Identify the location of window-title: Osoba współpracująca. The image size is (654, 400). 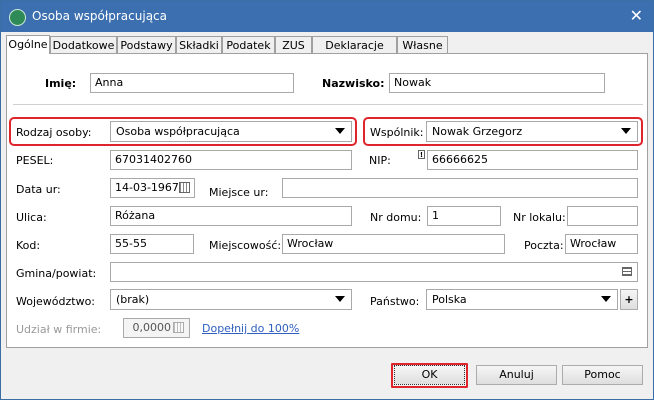
(100, 16).